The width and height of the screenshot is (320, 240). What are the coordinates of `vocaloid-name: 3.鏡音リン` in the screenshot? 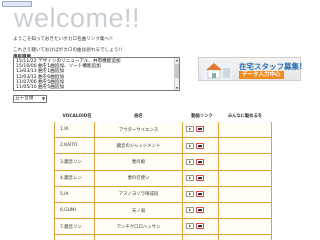 It's located at (74, 162).